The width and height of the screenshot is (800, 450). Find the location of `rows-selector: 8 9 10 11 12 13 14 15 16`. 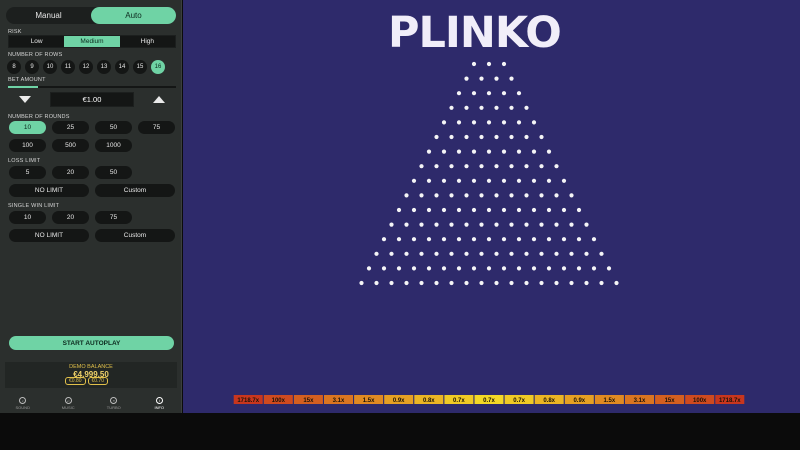

rows-selector: 8 9 10 11 12 13 14 15 16 is located at coordinates (86, 67).